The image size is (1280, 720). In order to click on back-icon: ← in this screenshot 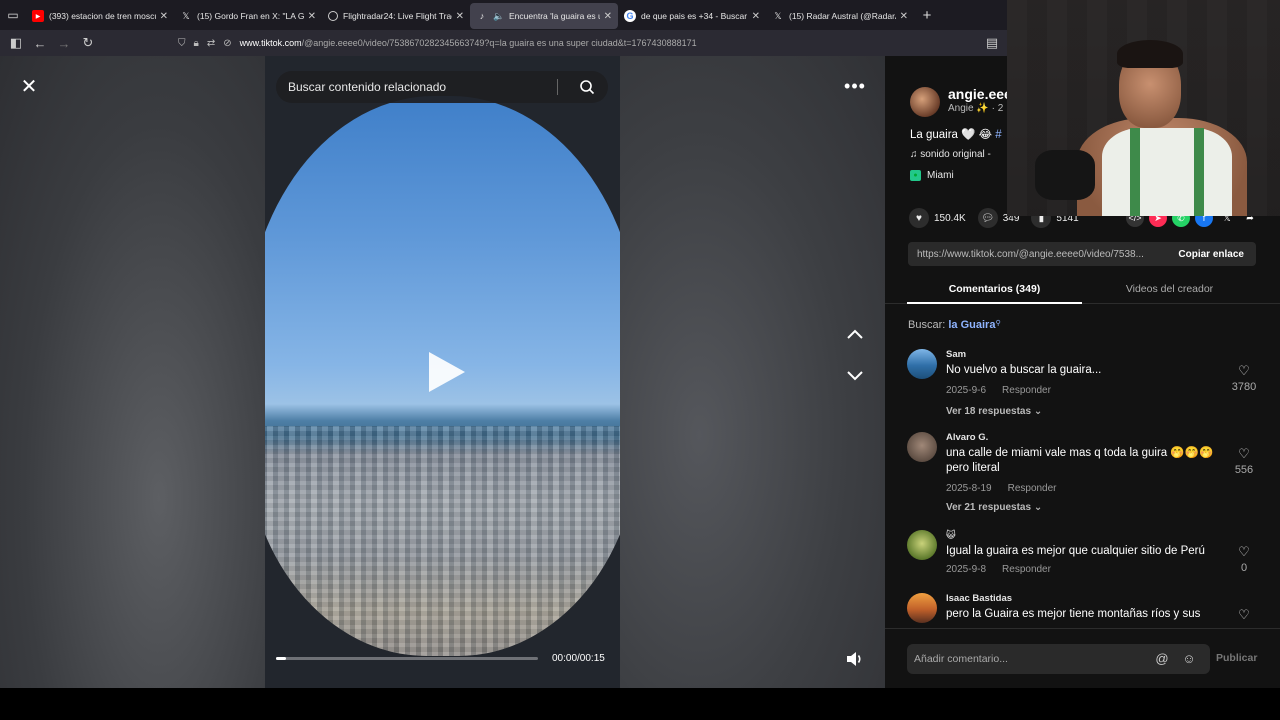, I will do `click(40, 43)`.